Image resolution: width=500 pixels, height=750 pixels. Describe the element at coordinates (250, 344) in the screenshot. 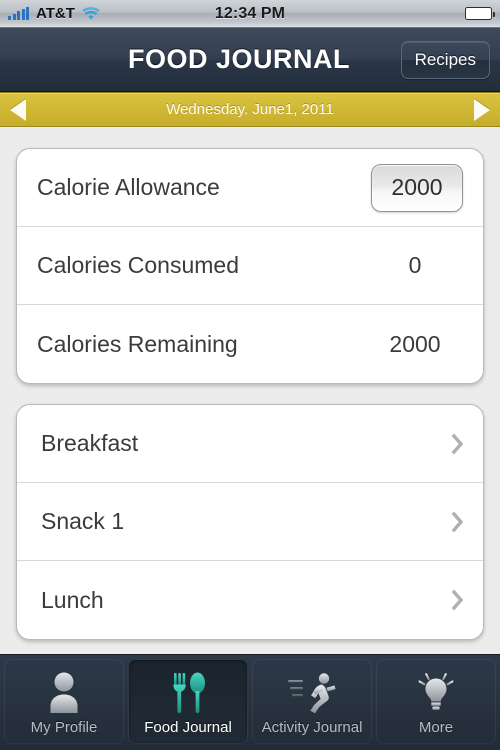

I see `row-calories-remaining: Calories Remaining 2000` at that location.